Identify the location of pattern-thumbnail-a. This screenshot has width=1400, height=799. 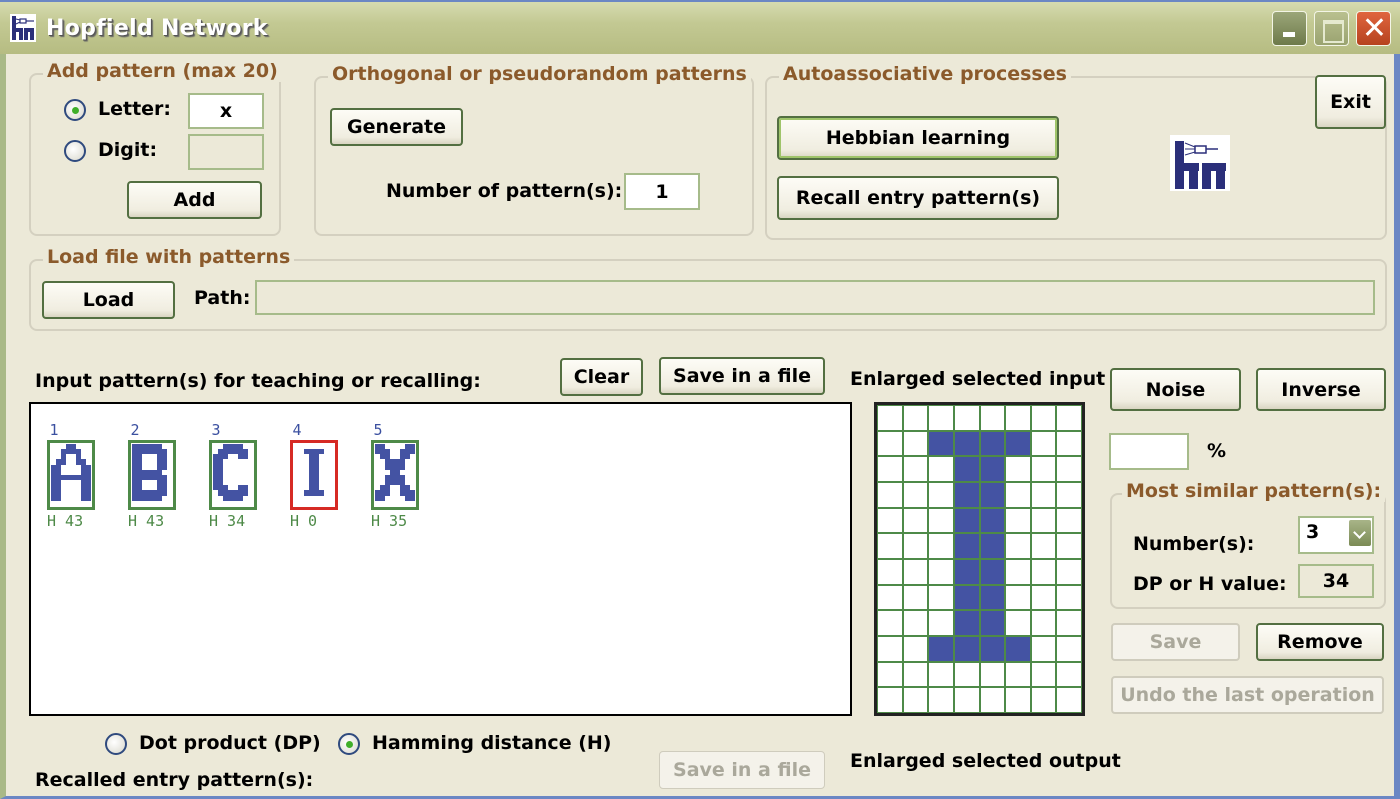
(71, 475).